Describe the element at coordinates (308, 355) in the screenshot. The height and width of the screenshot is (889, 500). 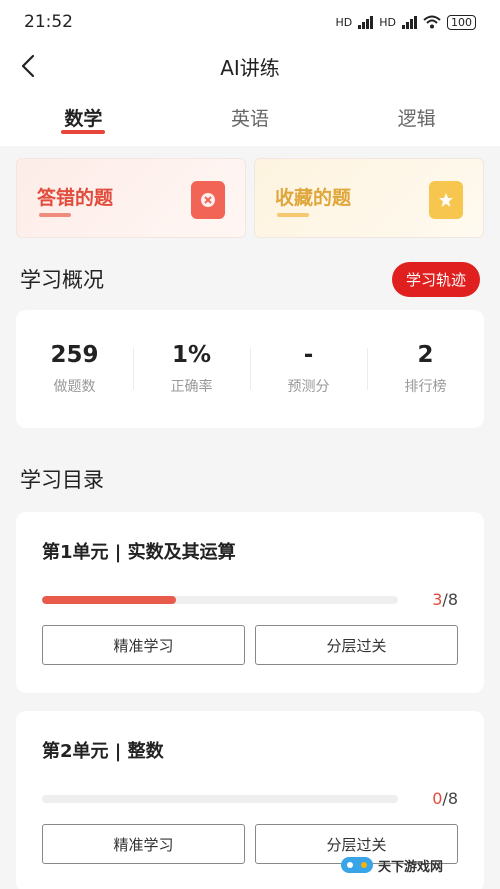
I see `stat-value: -` at that location.